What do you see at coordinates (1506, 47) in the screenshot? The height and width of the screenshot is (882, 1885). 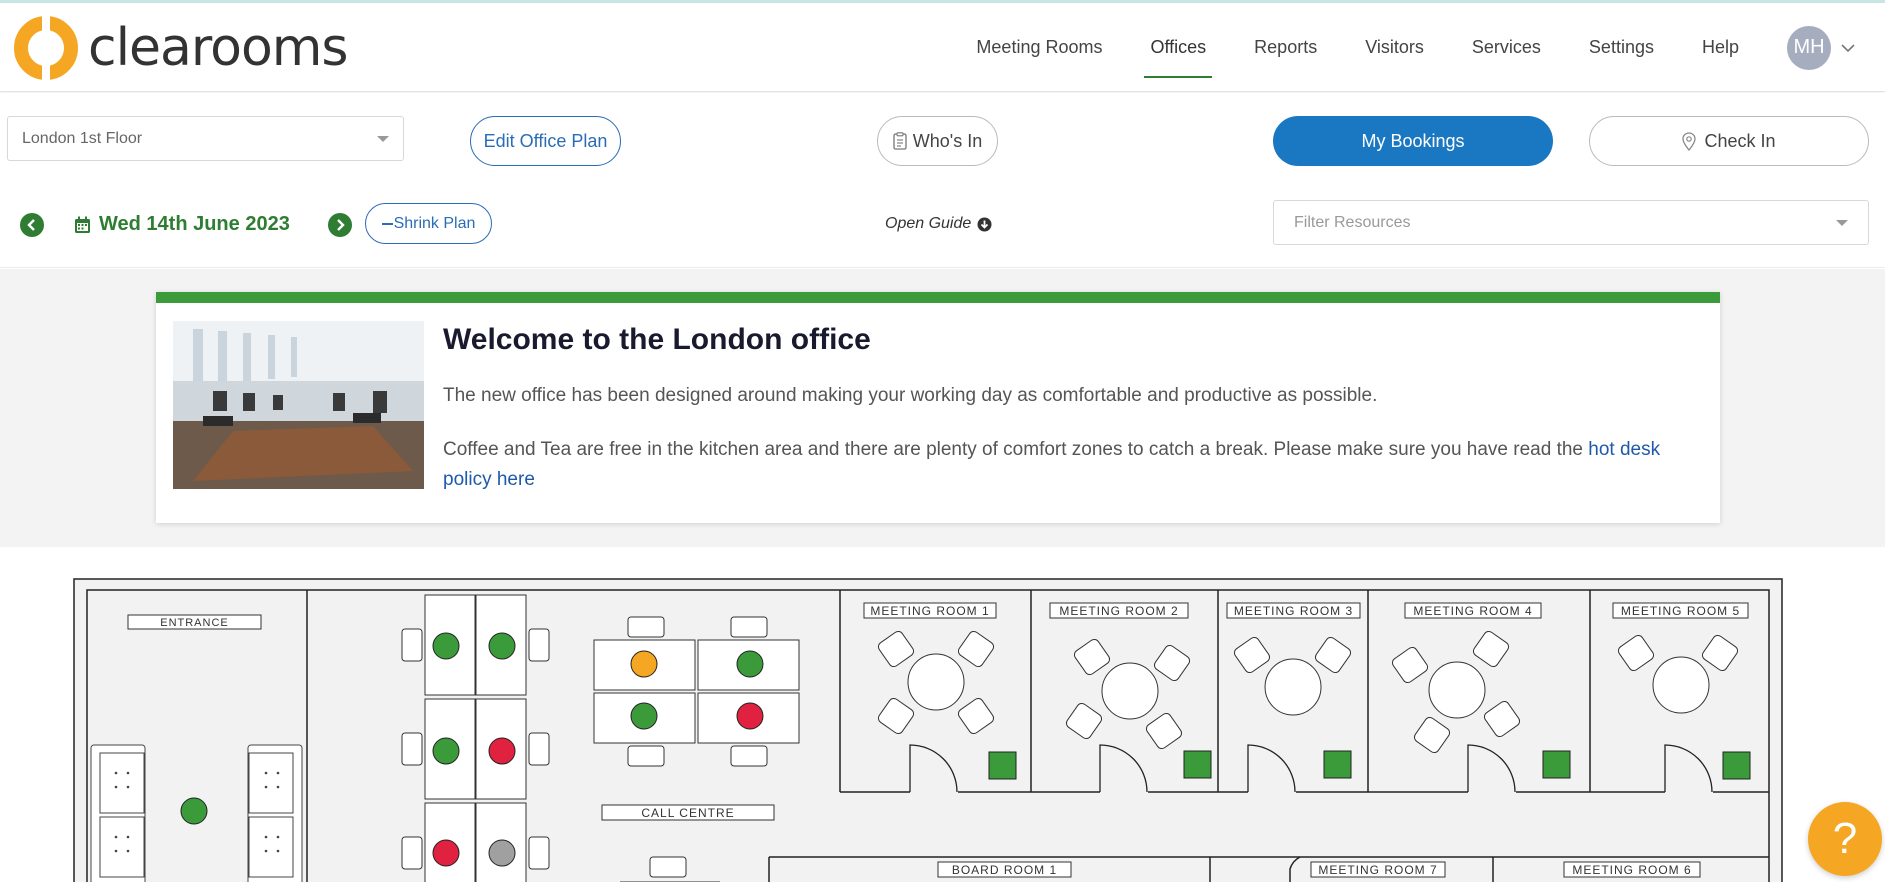 I see `nav-services: Services` at bounding box center [1506, 47].